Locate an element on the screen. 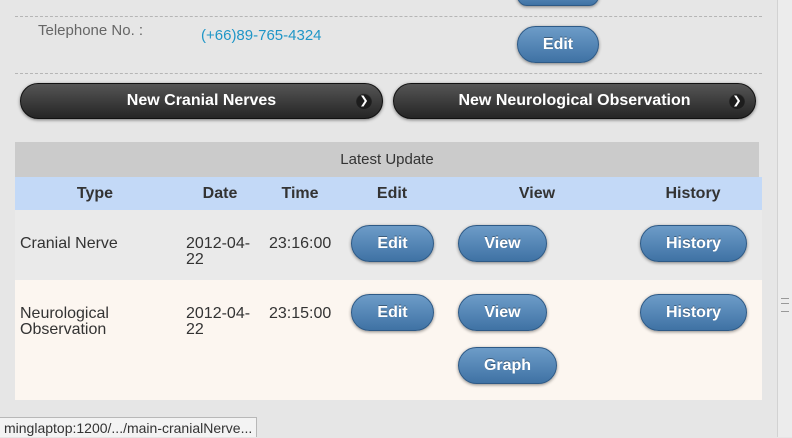 This screenshot has width=792, height=438. header-date: Date is located at coordinates (220, 193).